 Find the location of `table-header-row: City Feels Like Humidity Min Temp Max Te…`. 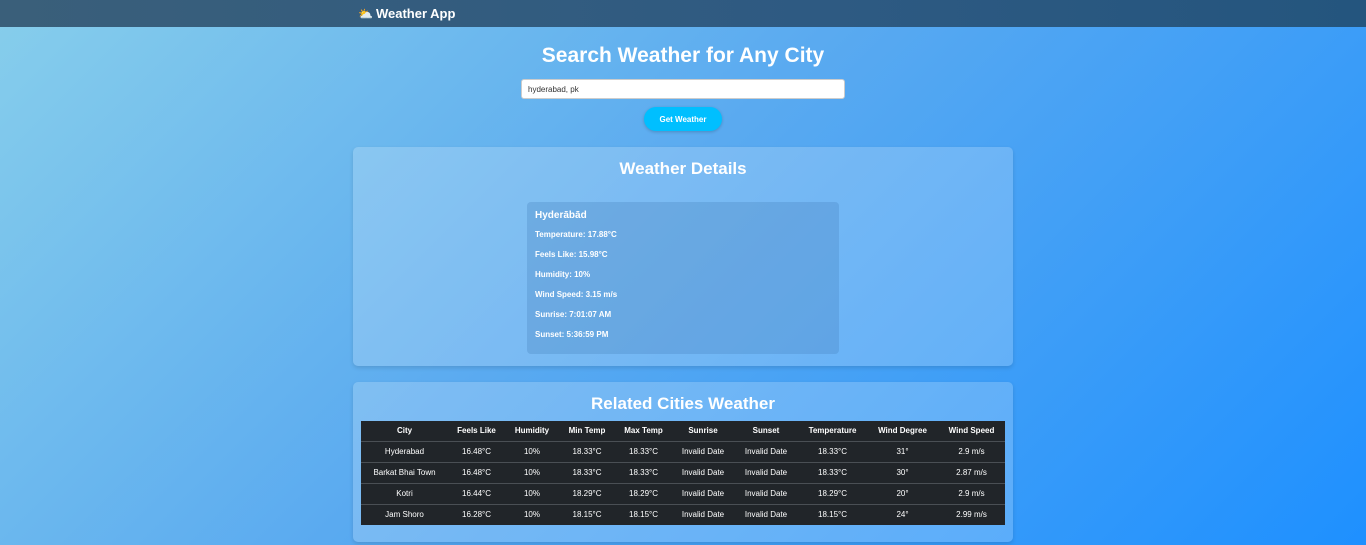

table-header-row: City Feels Like Humidity Min Temp Max Te… is located at coordinates (683, 431).